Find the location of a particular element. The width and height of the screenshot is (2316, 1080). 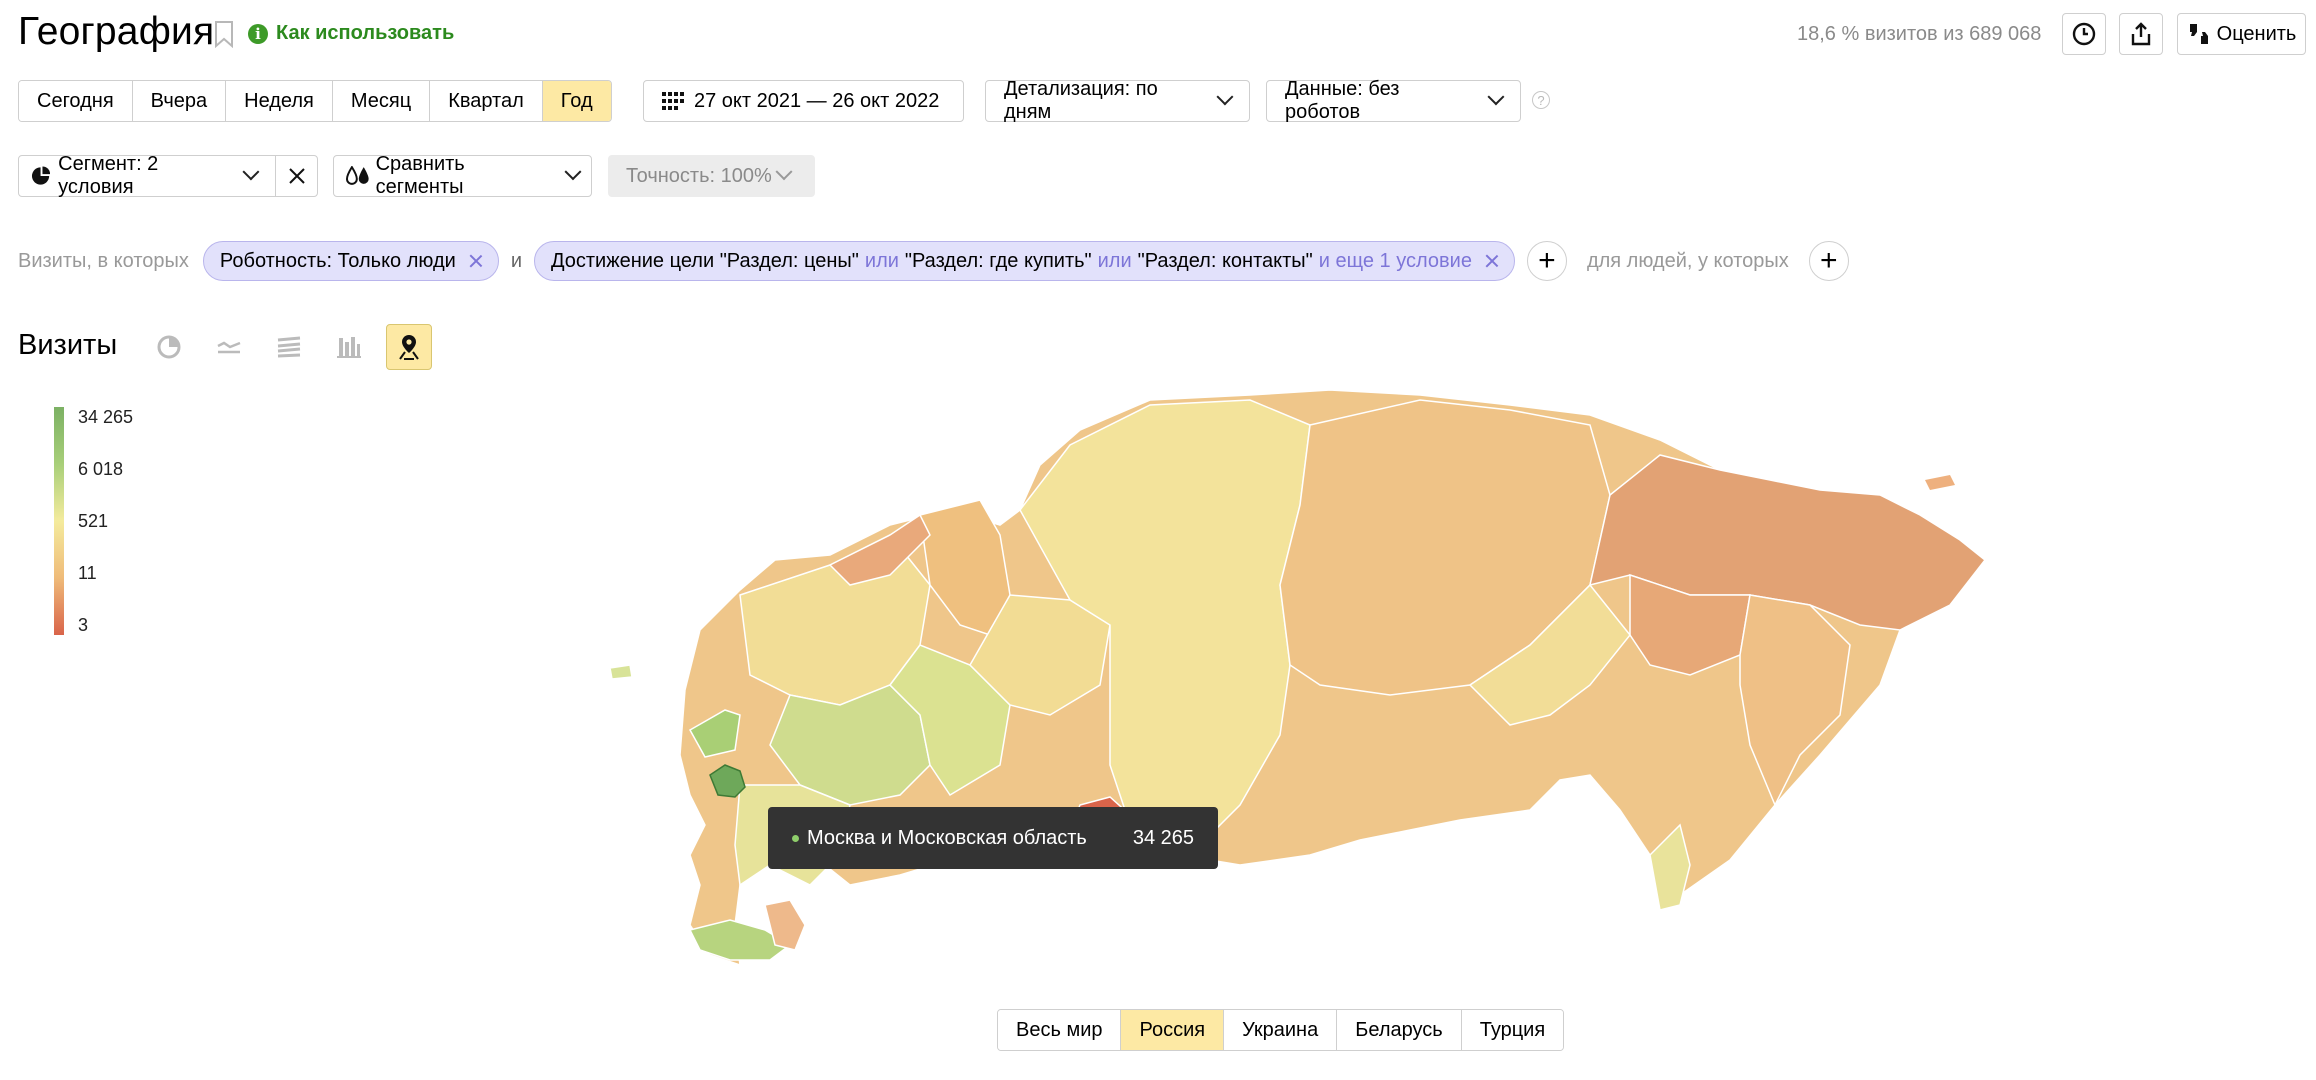

people-conditions-label: для людей, у которых is located at coordinates (1687, 260).